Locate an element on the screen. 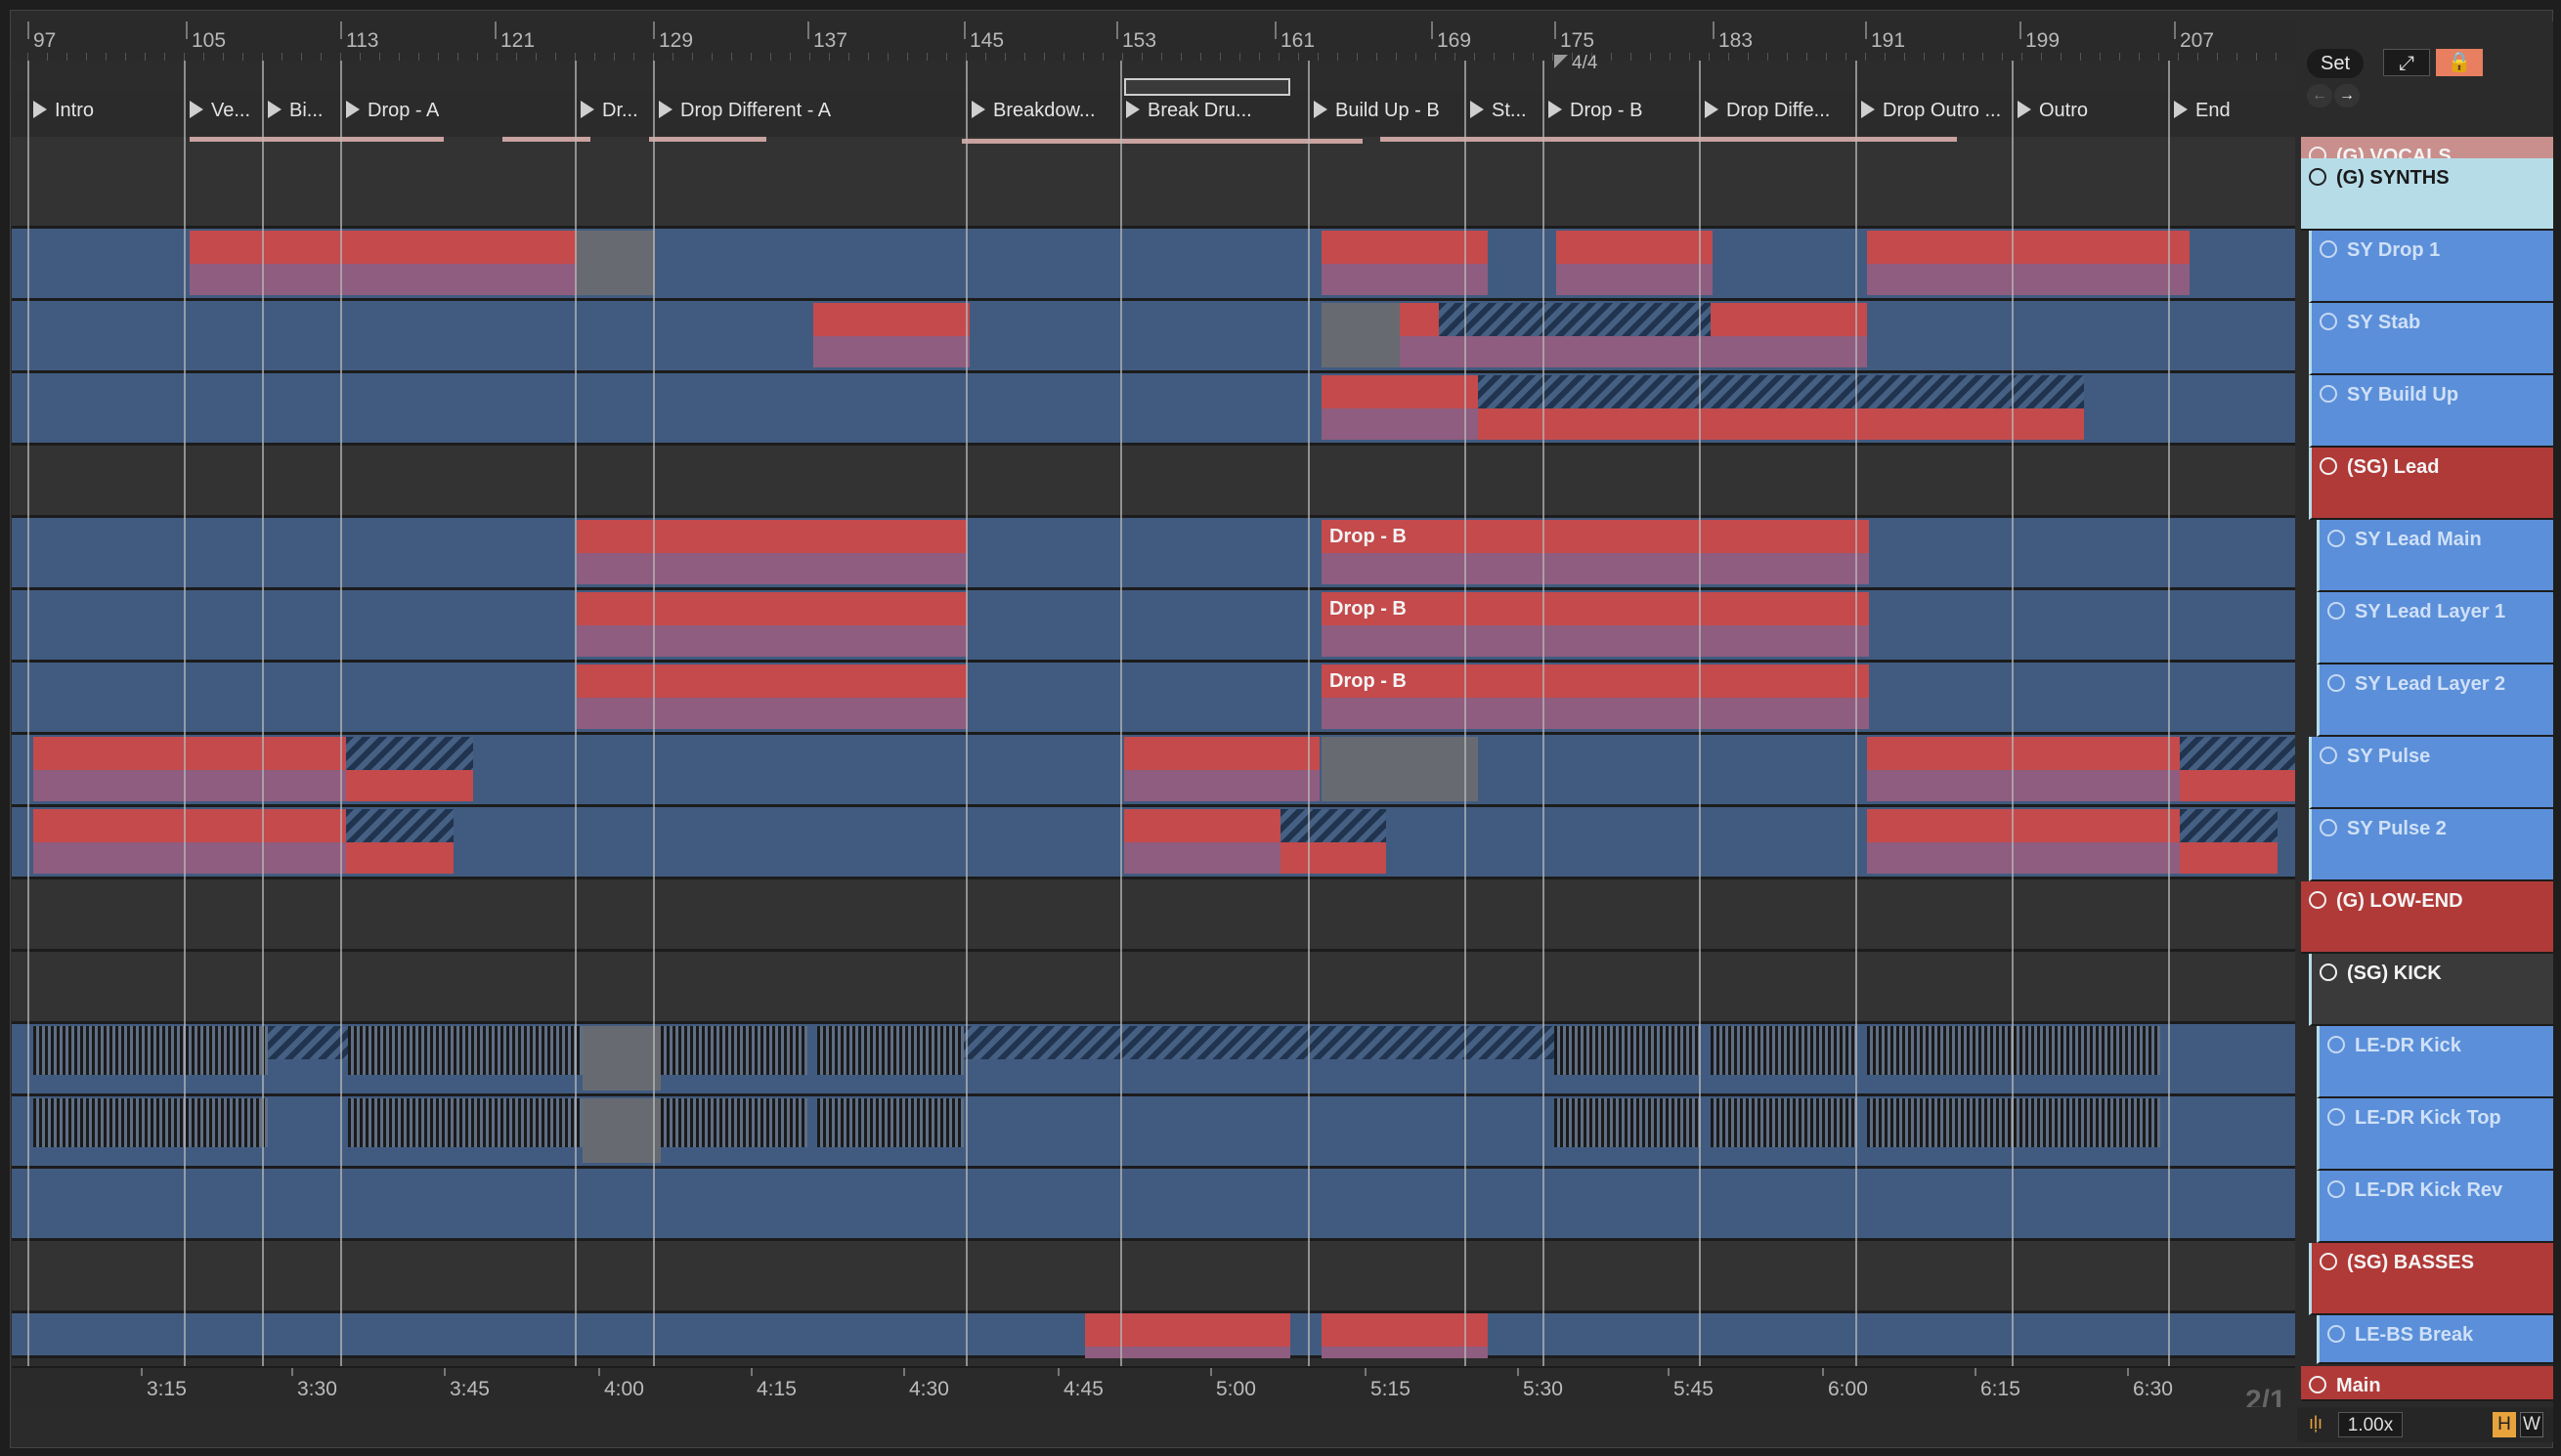 Image resolution: width=2561 pixels, height=1456 pixels. locator-marker: Outro is located at coordinates (2091, 112).